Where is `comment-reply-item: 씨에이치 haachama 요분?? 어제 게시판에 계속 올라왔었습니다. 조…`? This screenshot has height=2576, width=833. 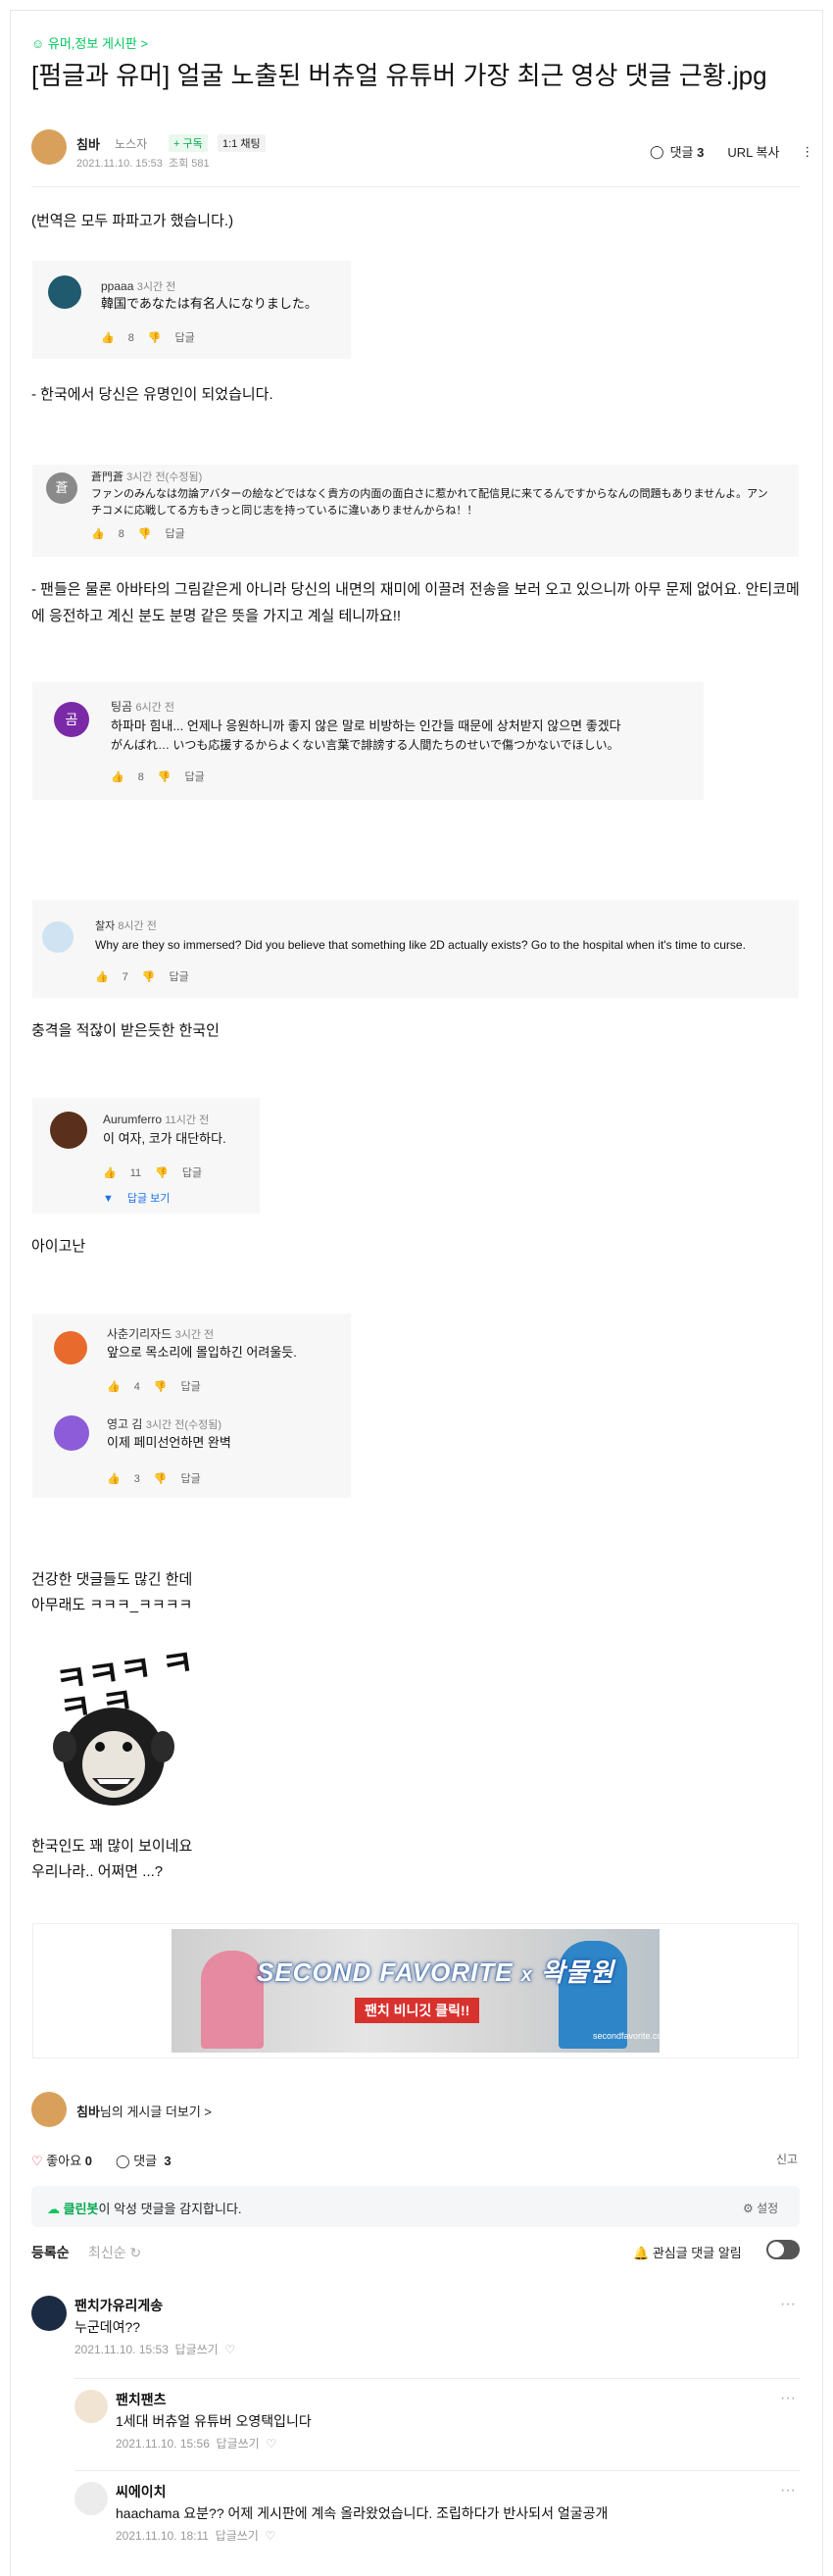
comment-reply-item: 씨에이치 haachama 요분?? 어제 게시판에 계속 올라왔었습니다. 조… is located at coordinates (437, 2516).